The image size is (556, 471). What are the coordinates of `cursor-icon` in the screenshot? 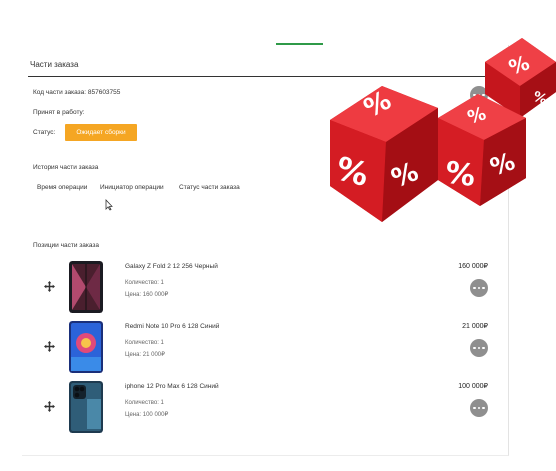 It's located at (109, 205).